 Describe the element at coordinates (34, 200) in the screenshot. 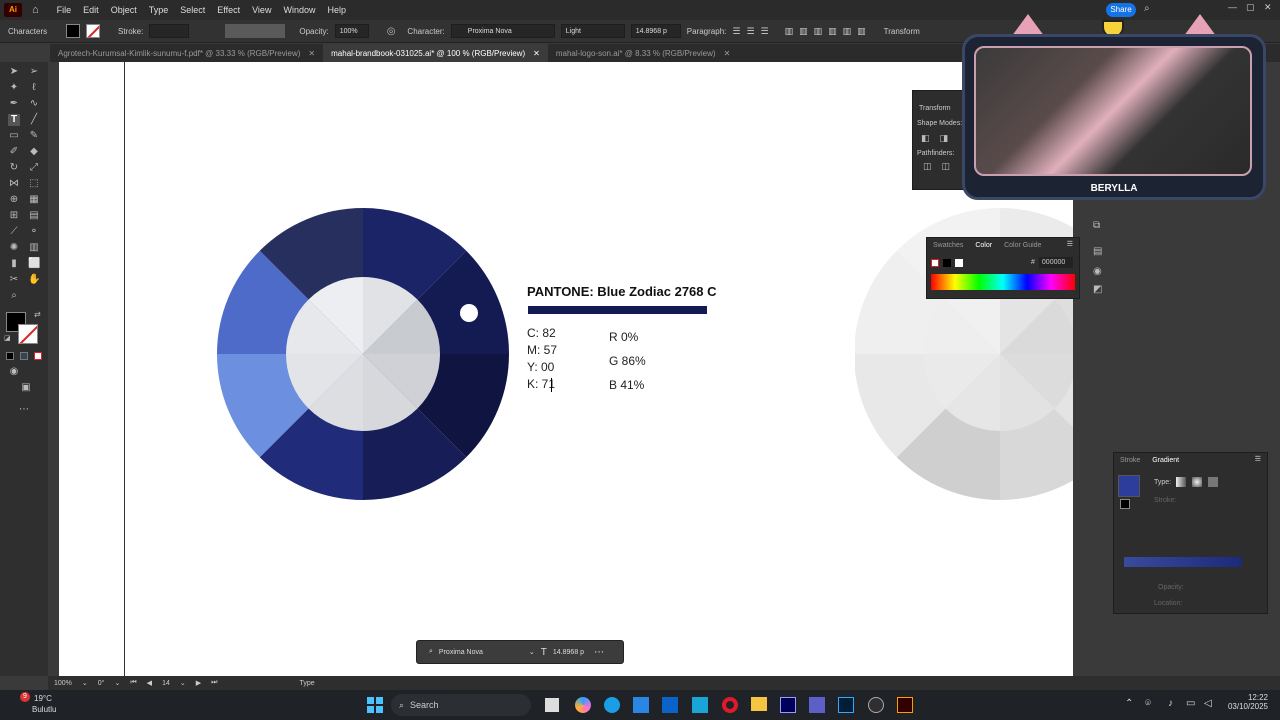

I see `perspective-grid-tool-icon: ▦` at that location.